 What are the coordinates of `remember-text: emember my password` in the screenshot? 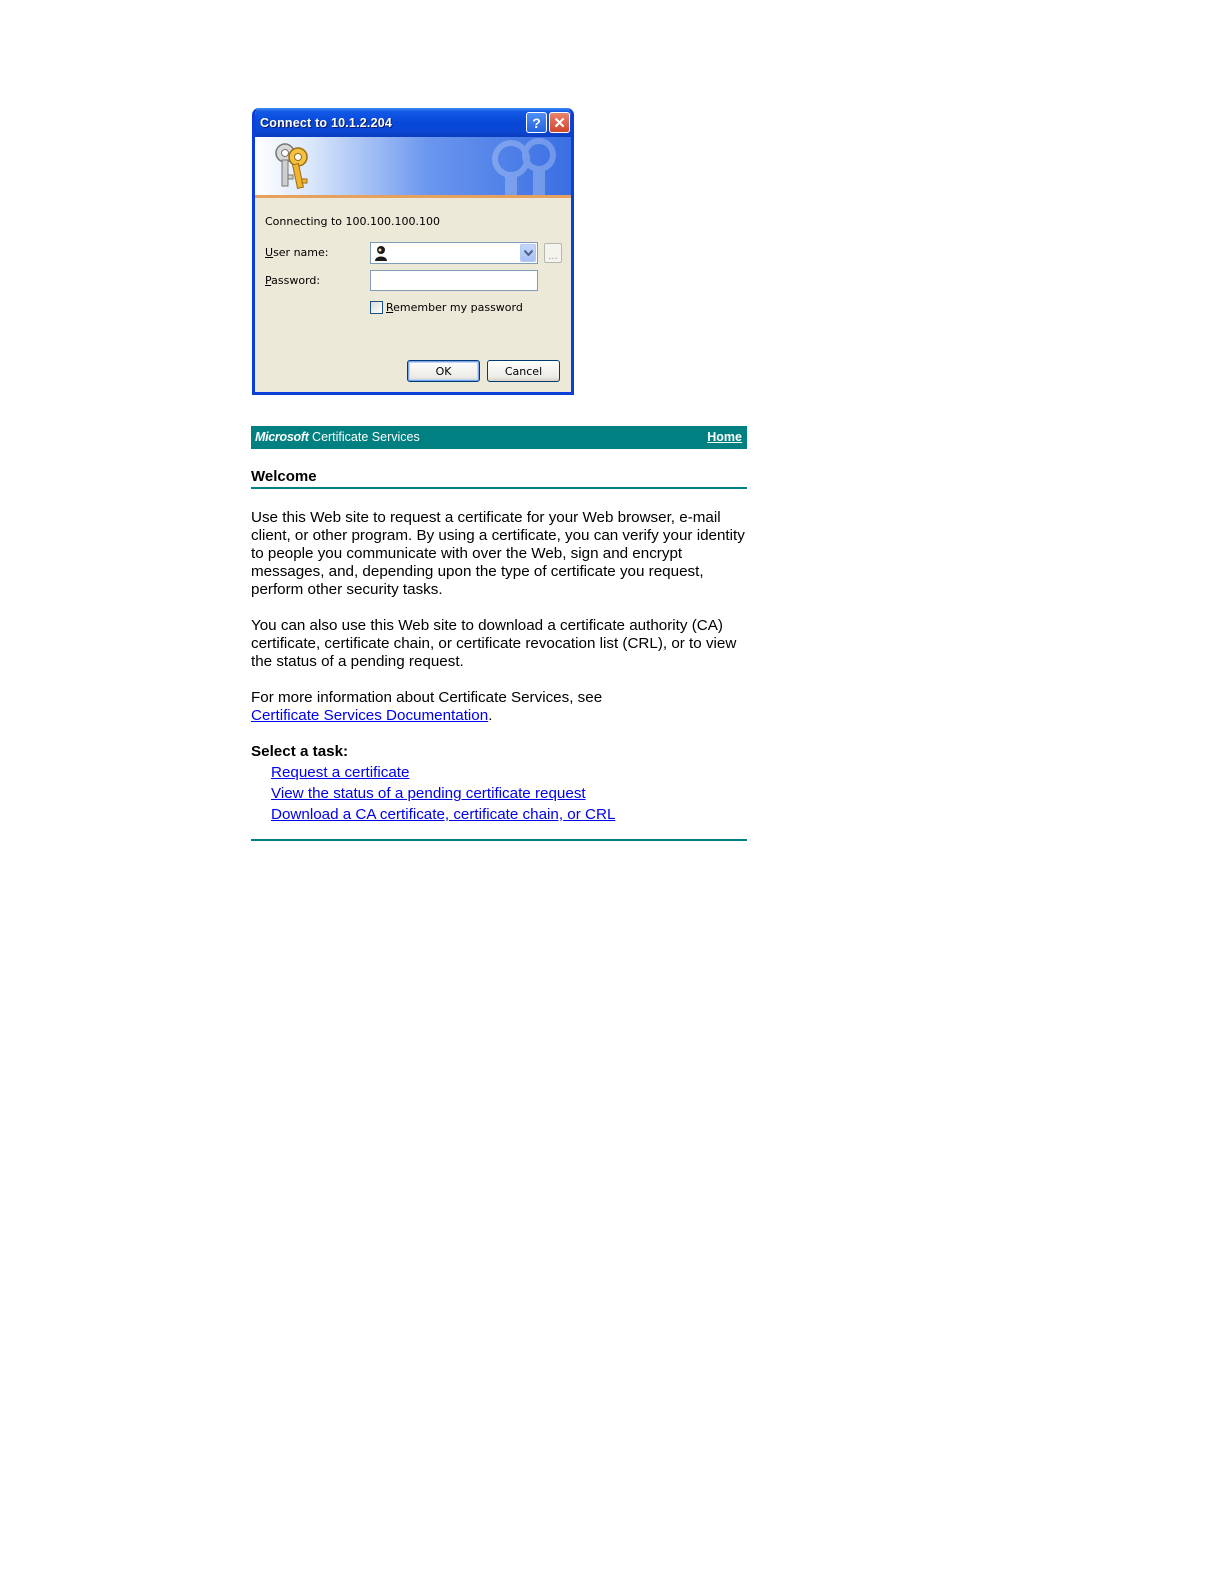 It's located at (458, 307).